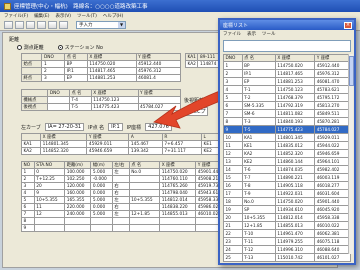  What do you see at coordinates (258, 89) in the screenshot?
I see `table-cell: T-1` at bounding box center [258, 89].